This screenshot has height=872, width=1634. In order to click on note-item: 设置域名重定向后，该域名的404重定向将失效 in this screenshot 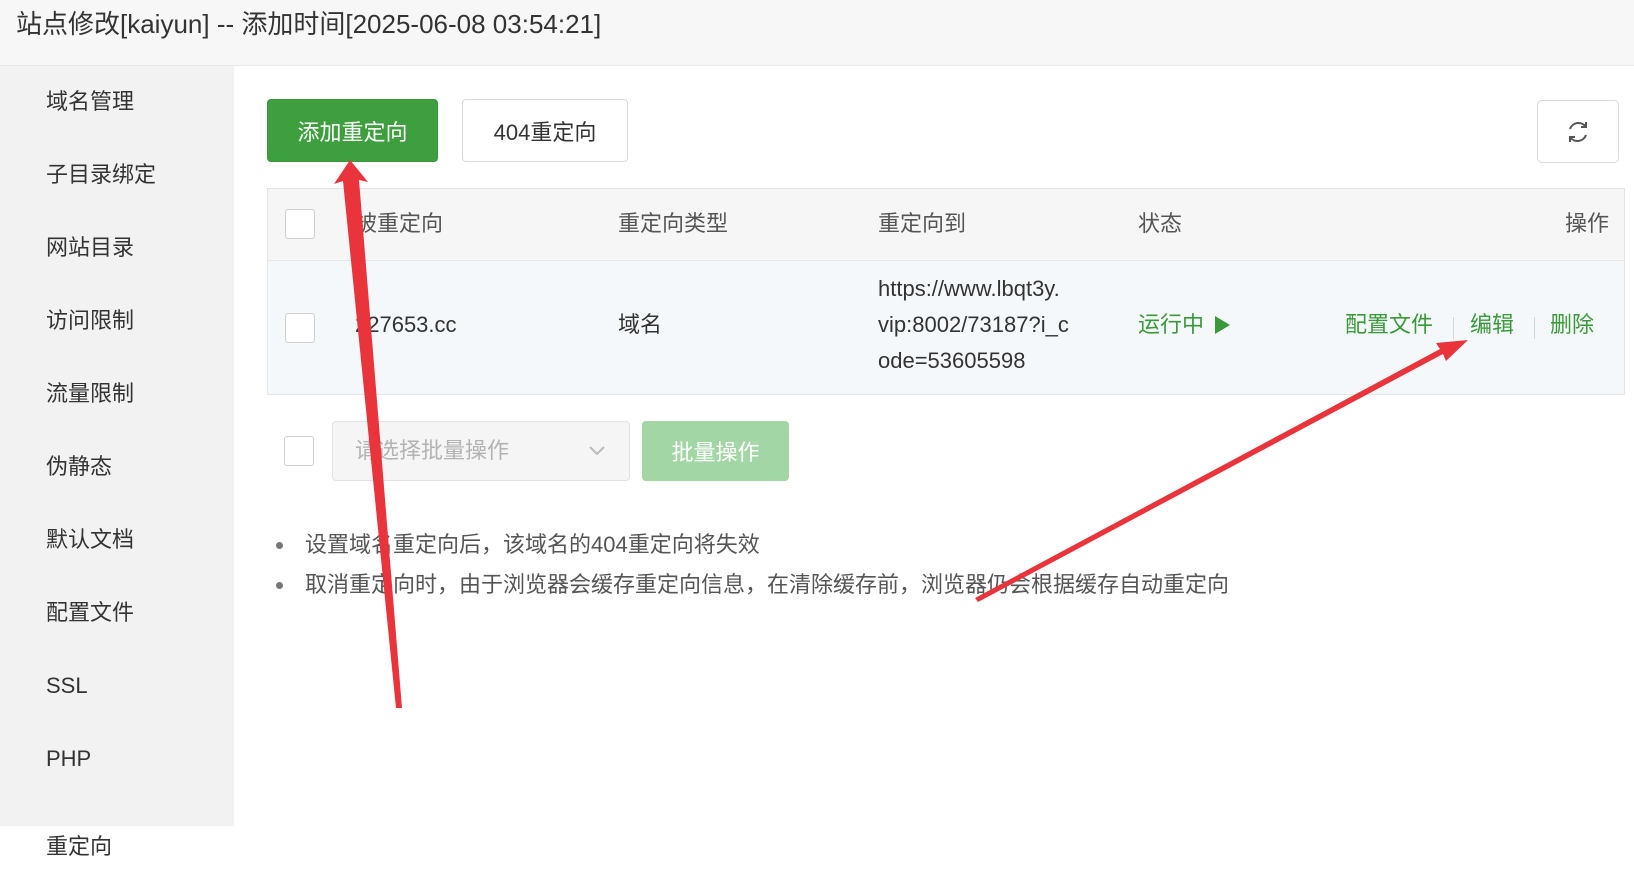, I will do `click(749, 545)`.